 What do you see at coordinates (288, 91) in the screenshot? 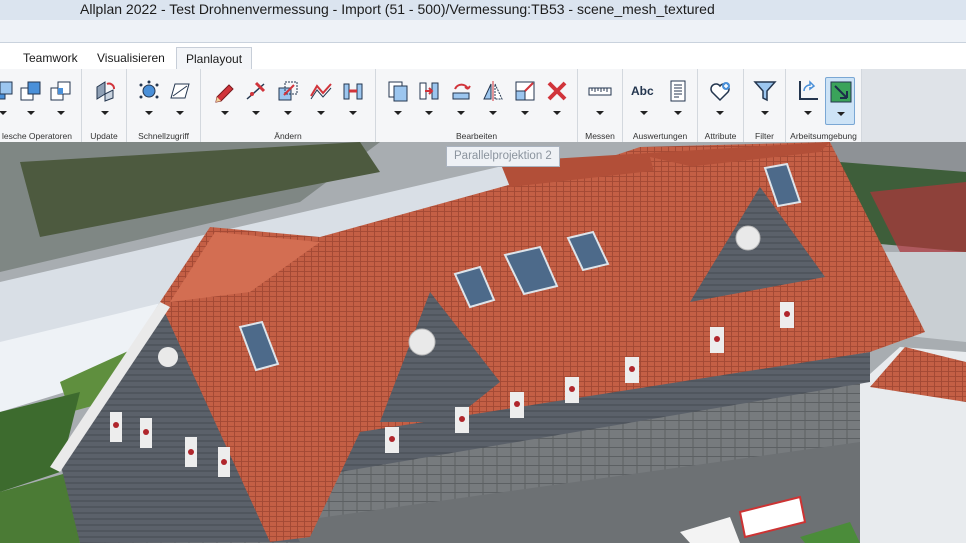
I see `stretch-icon` at bounding box center [288, 91].